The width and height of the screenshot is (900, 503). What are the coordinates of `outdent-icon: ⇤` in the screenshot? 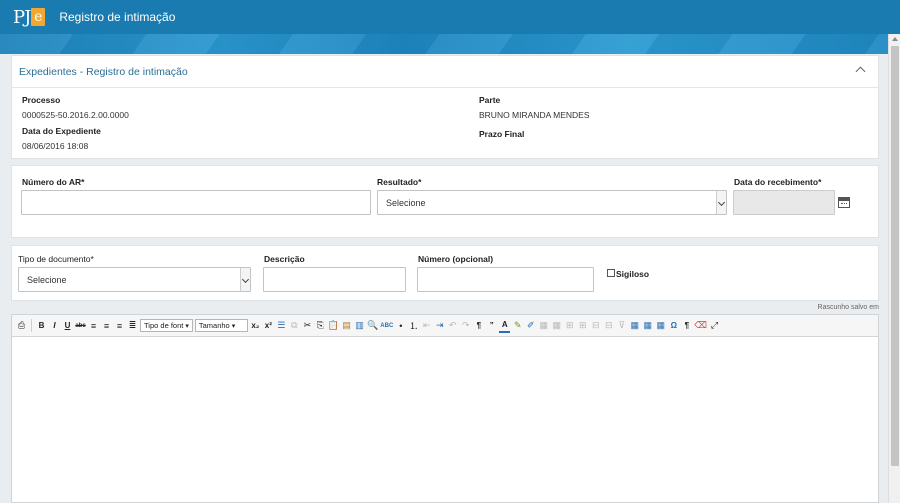 It's located at (426, 326).